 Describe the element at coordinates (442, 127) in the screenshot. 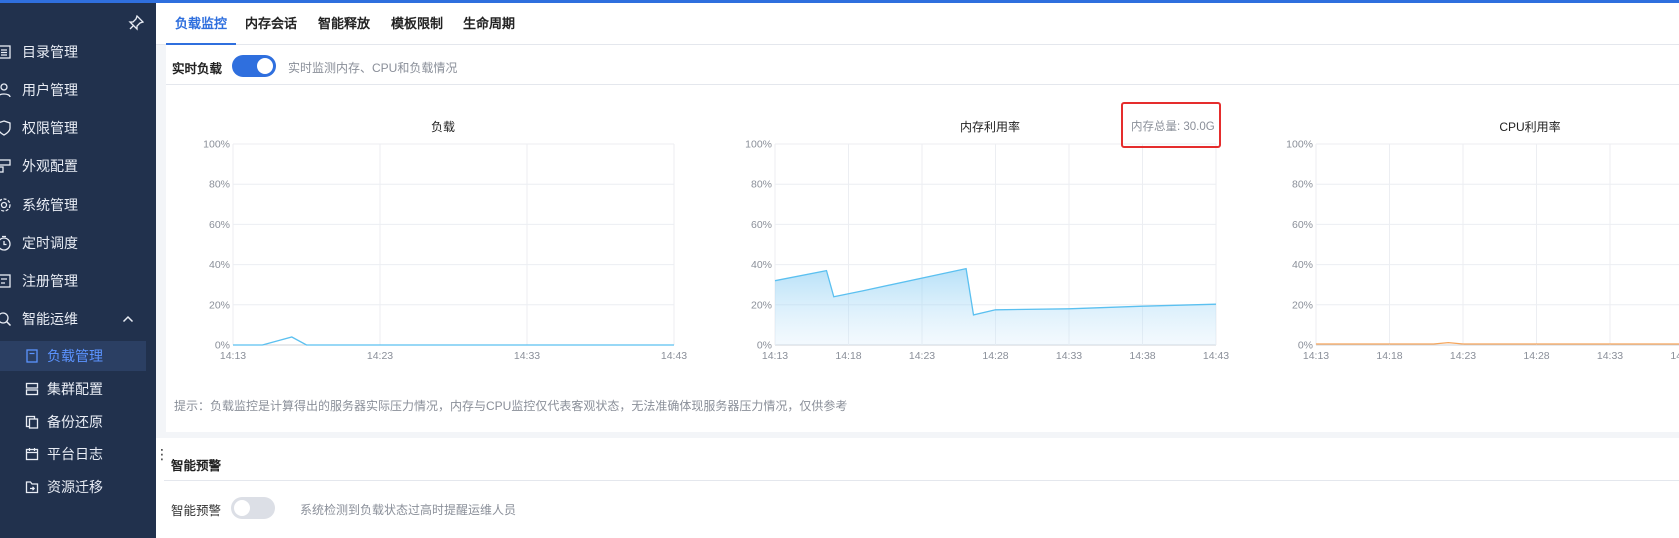

I see `chart-title-load: 负载` at that location.